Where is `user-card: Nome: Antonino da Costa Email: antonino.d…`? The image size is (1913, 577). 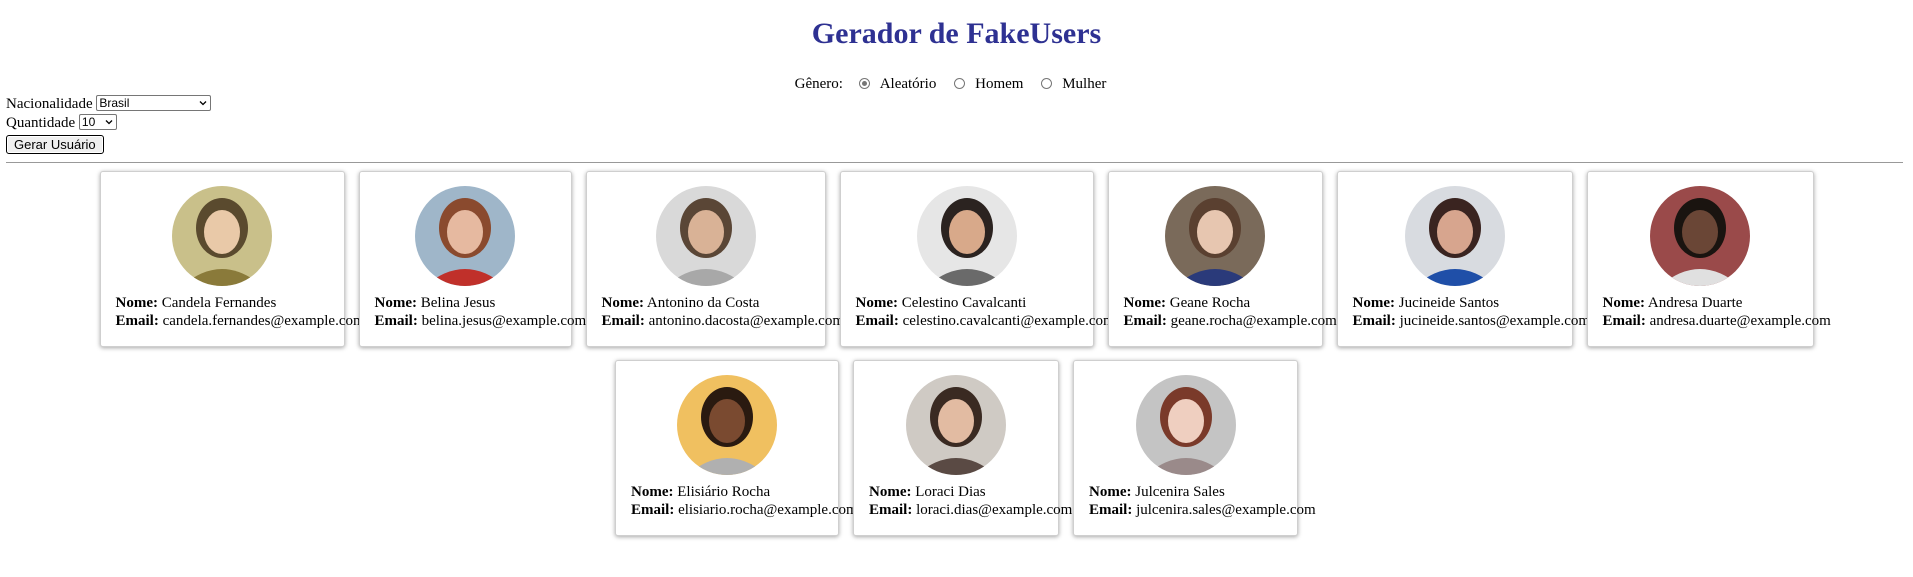 user-card: Nome: Antonino da Costa Email: antonino.d… is located at coordinates (715, 259).